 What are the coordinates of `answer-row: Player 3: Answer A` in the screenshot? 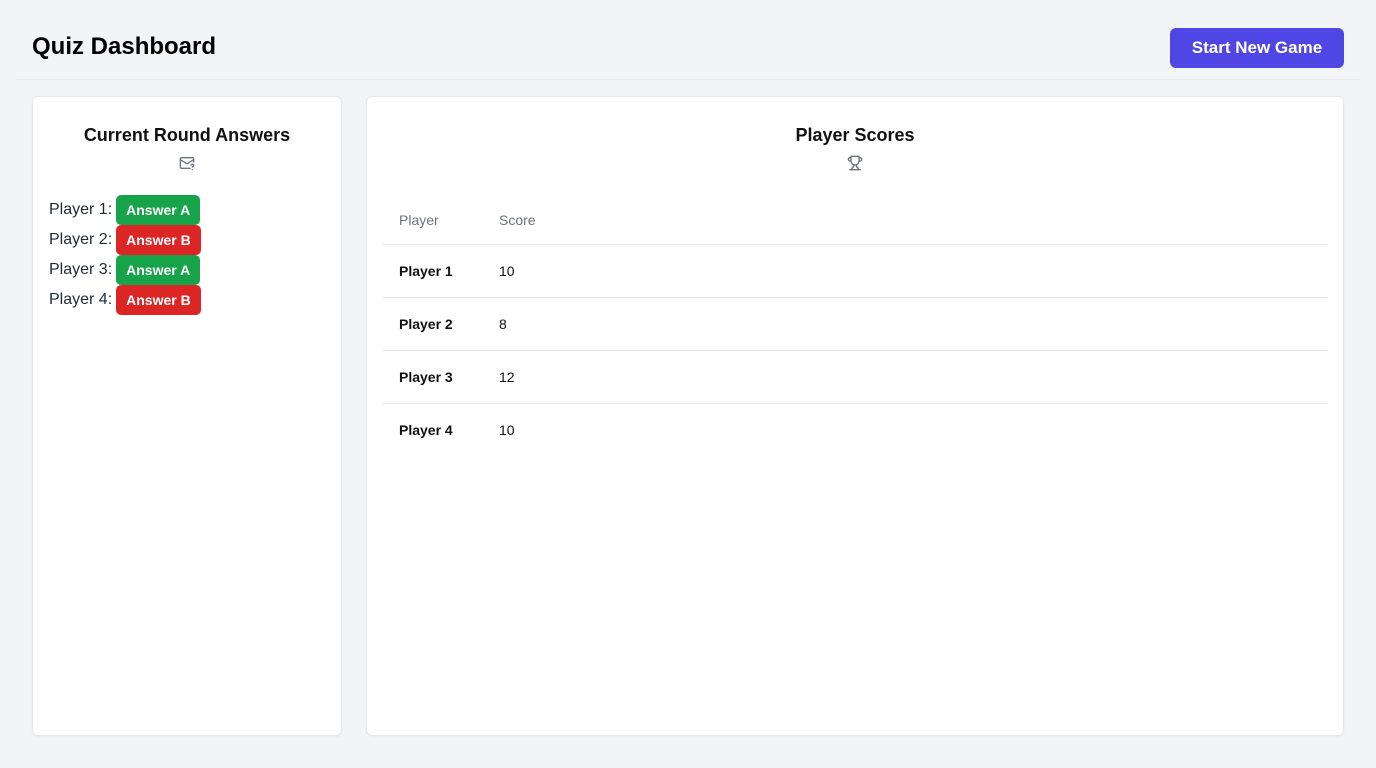 It's located at (125, 270).